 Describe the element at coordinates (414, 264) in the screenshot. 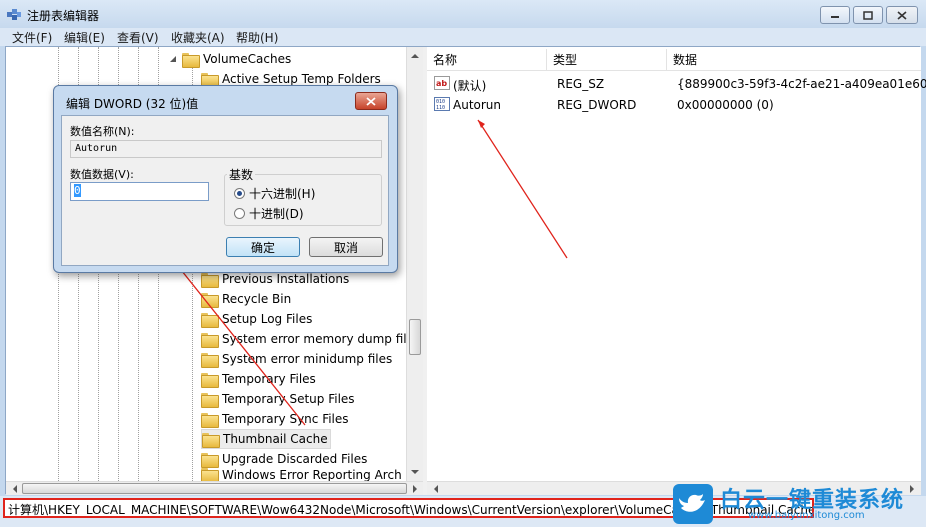

I see `tree-vertical-scrollbar` at that location.